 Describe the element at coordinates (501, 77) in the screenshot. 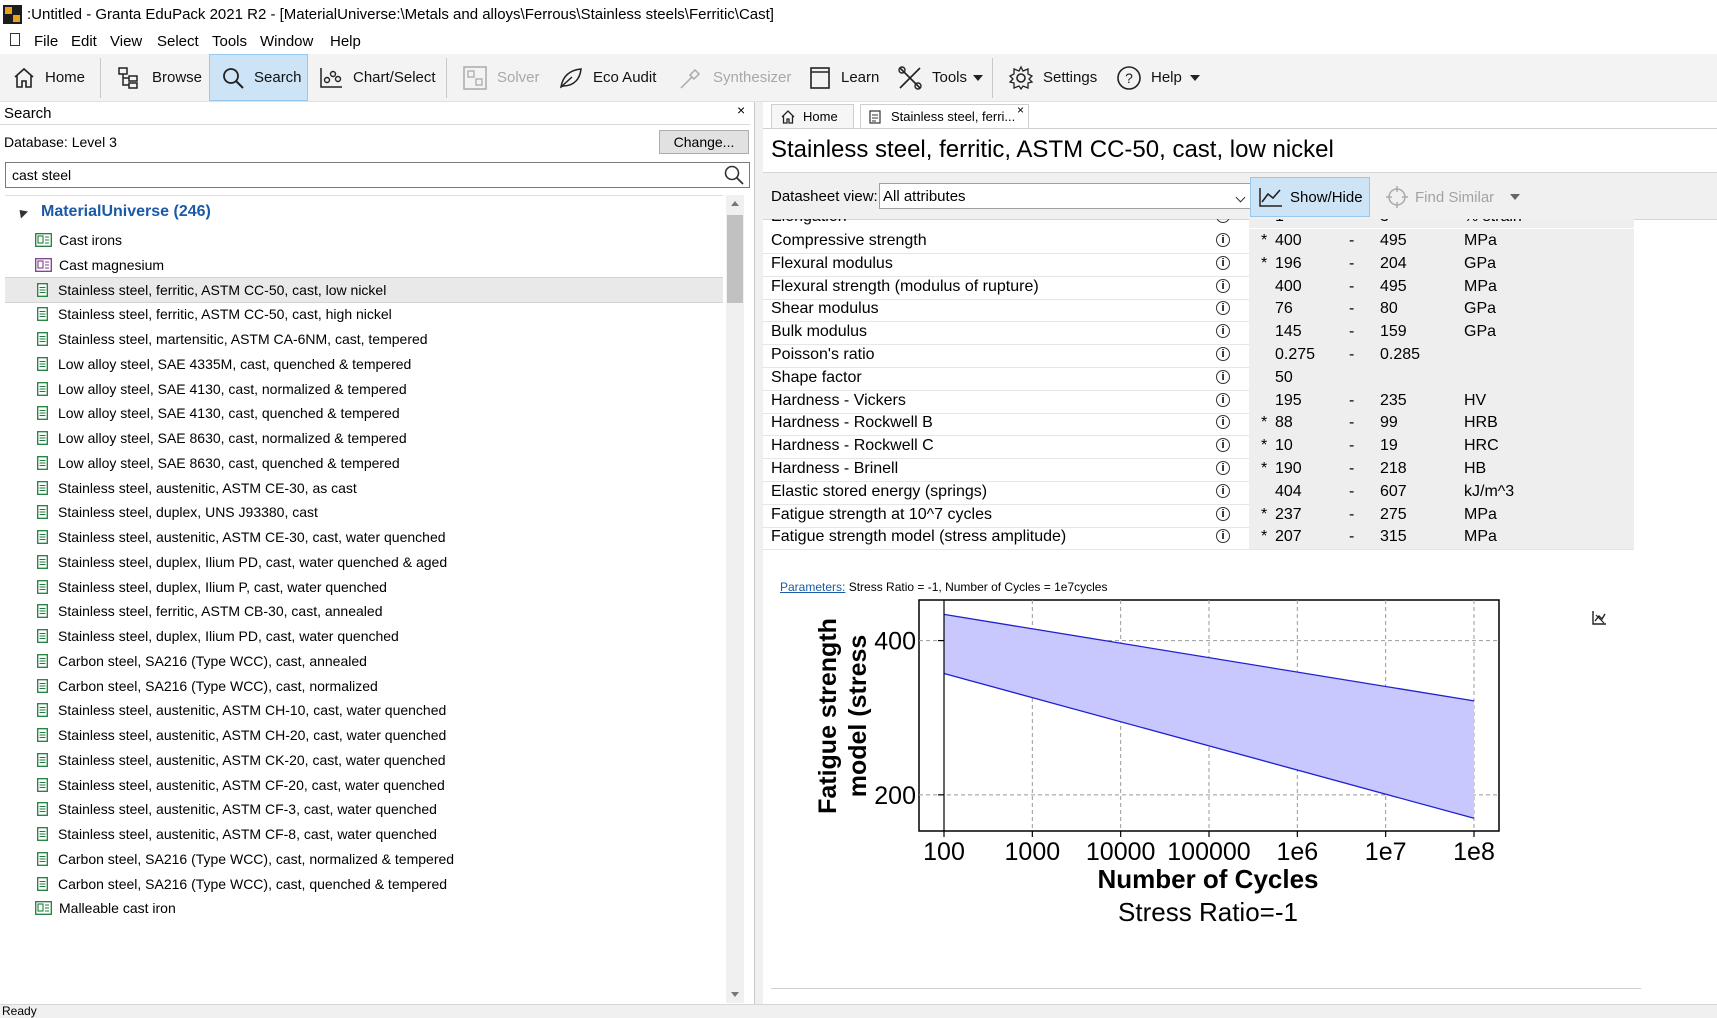

I see `solver-button: Solver` at that location.